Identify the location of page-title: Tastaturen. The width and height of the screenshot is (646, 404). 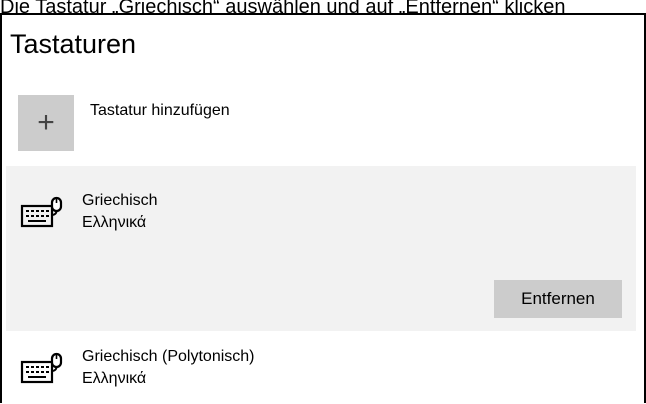
(73, 44).